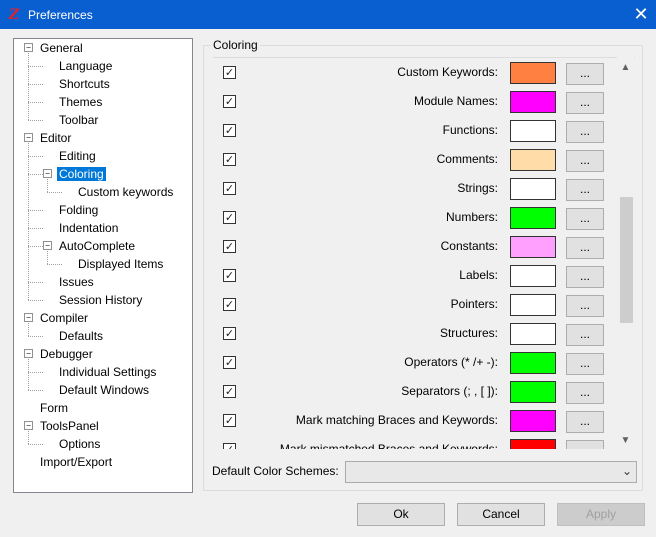  Describe the element at coordinates (69, 426) in the screenshot. I see `tree-item-toolspanel: ToolsPanel` at that location.